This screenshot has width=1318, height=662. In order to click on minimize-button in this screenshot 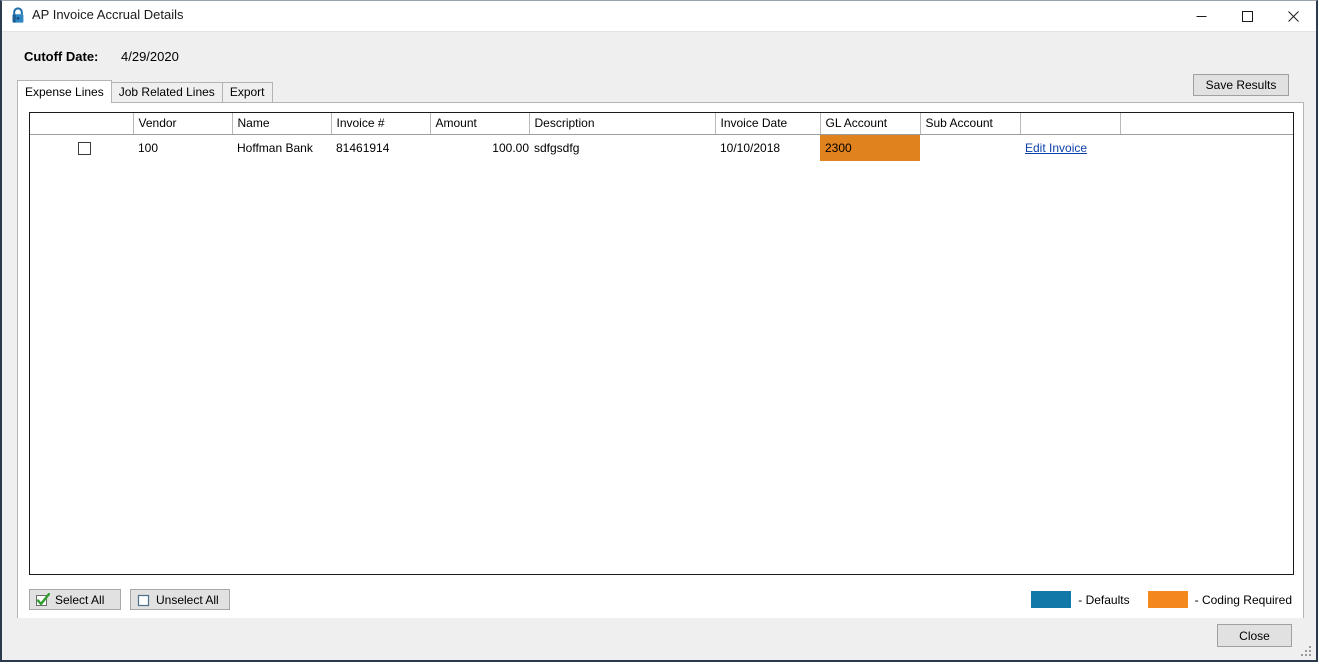, I will do `click(1201, 16)`.